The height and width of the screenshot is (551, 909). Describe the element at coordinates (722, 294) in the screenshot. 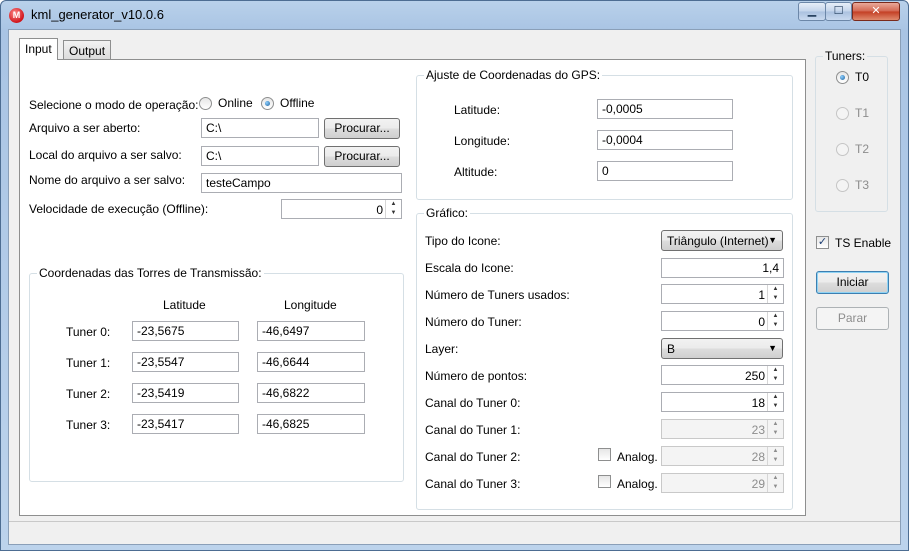

I see `tuners-used-stepper: 1 ▲ ▼` at that location.